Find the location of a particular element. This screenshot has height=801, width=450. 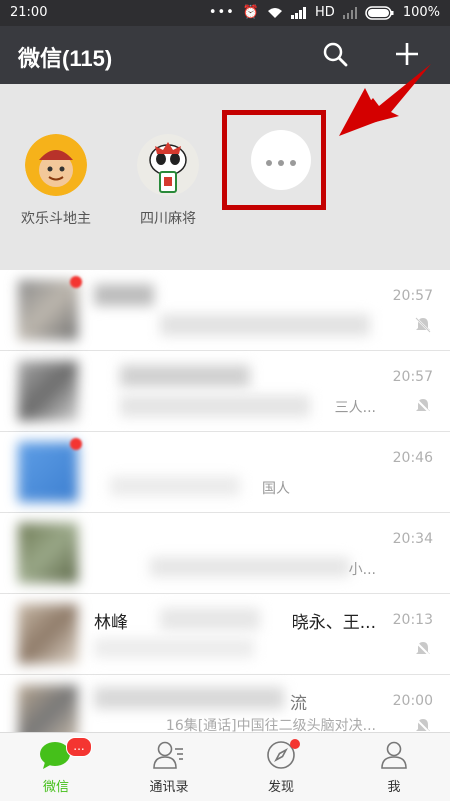

chat-row: 20:57 is located at coordinates (225, 310).